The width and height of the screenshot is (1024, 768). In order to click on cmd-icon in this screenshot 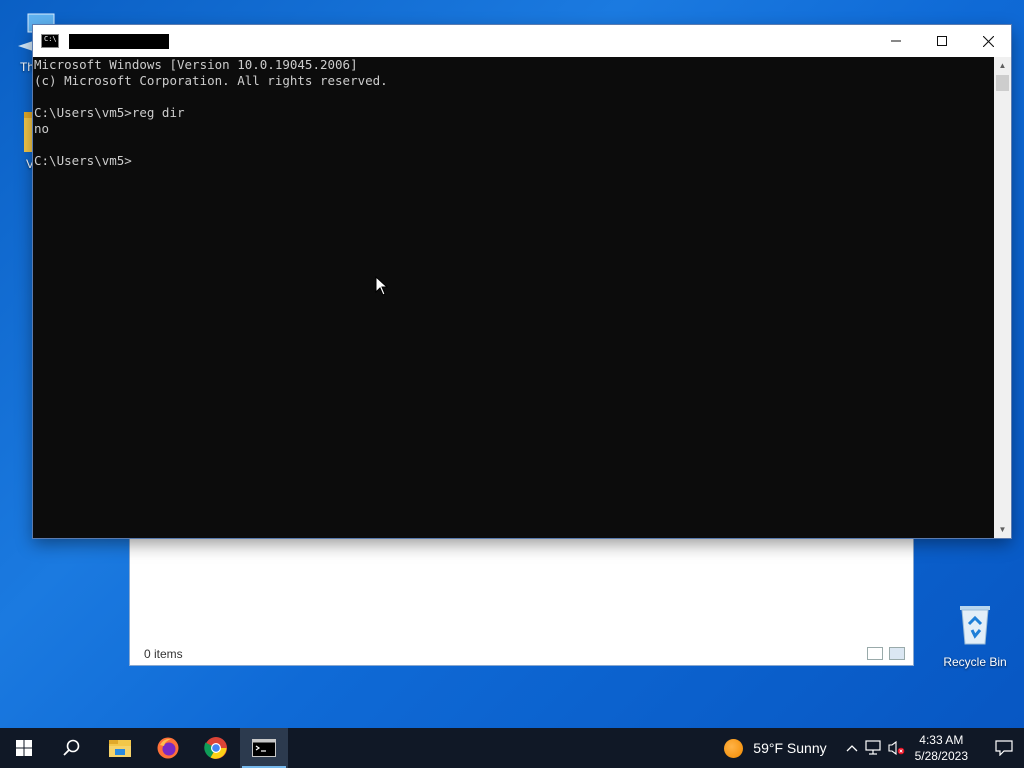, I will do `click(264, 748)`.